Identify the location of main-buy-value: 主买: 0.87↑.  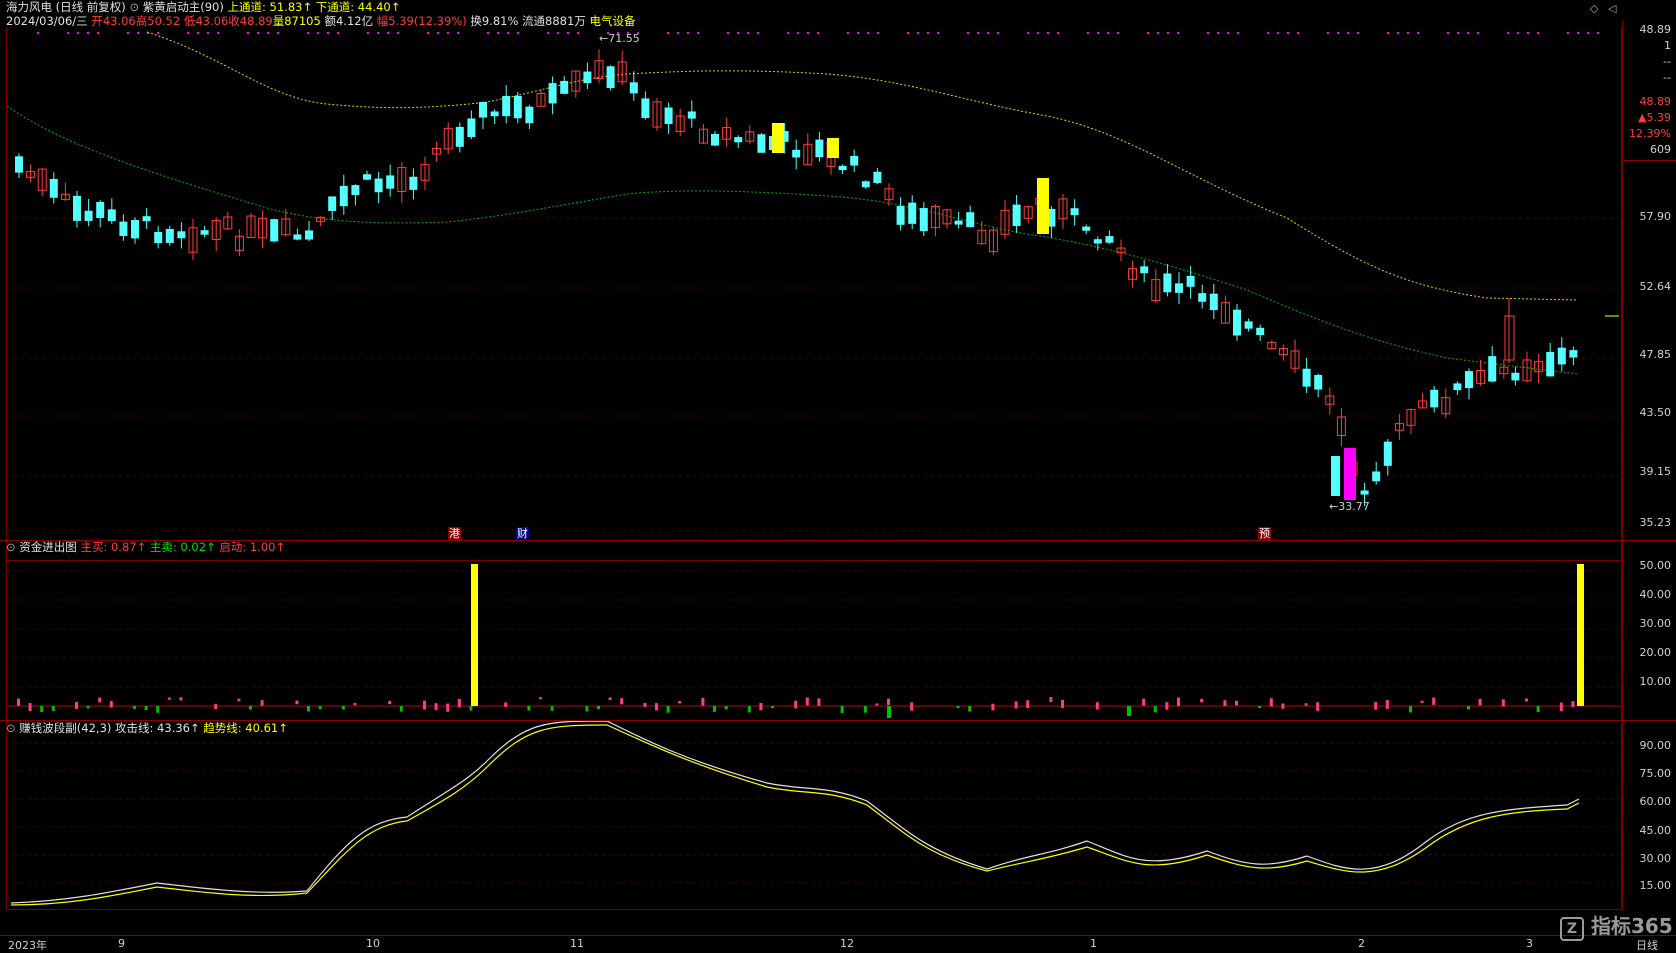
(113, 547).